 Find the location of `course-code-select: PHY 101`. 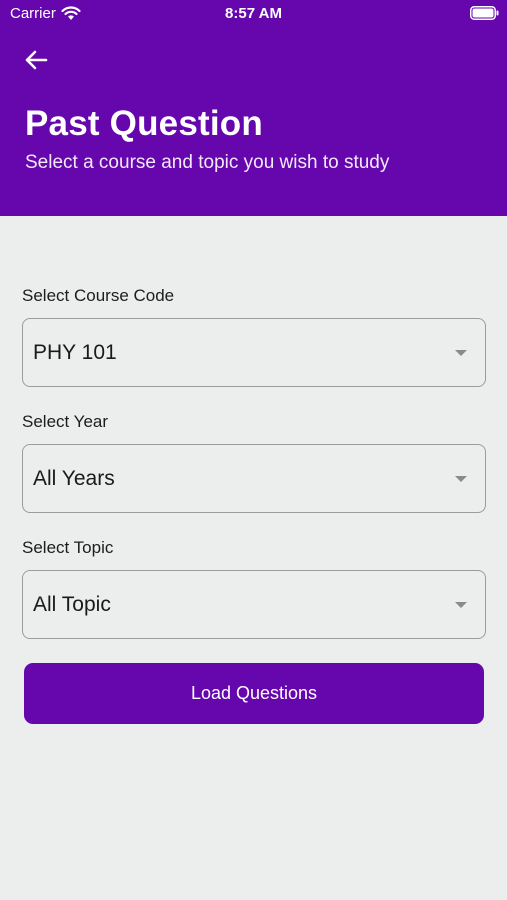

course-code-select: PHY 101 is located at coordinates (254, 352).